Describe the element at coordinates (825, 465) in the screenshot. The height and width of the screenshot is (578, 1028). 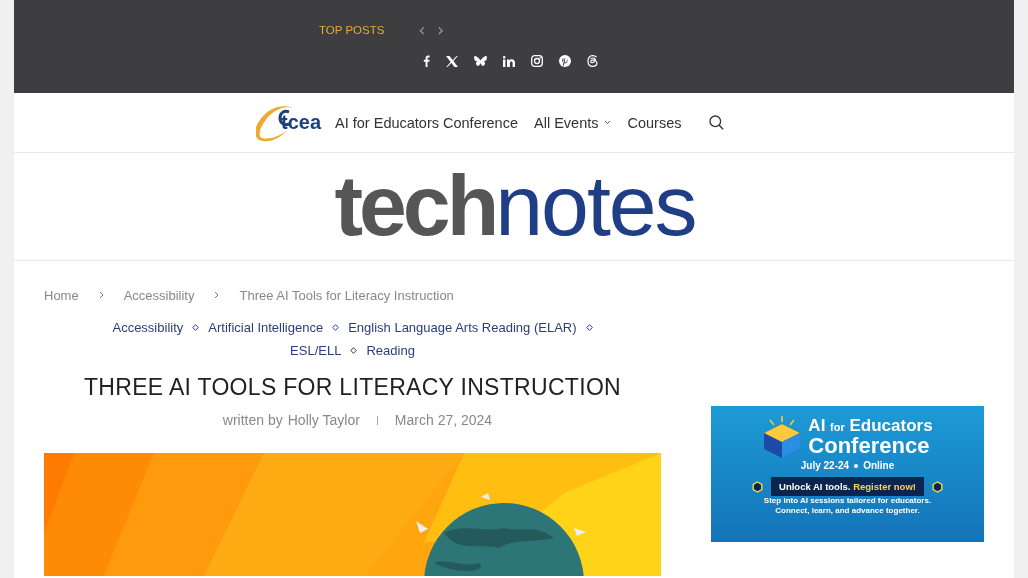
I see `banner-dates: July 22-24` at that location.